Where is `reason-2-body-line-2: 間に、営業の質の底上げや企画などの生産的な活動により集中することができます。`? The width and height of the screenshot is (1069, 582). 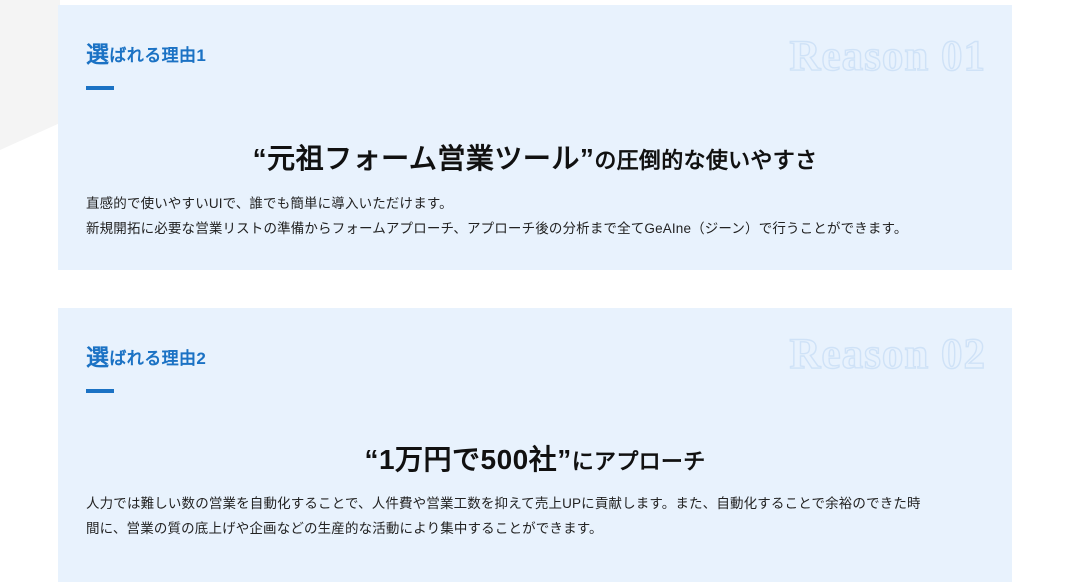
reason-2-body-line-2: 間に、営業の質の底上げや企画などの生産的な活動により集中することができます。 is located at coordinates (344, 528).